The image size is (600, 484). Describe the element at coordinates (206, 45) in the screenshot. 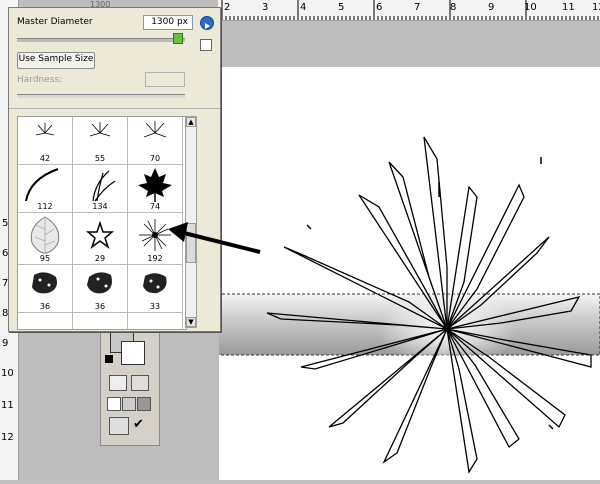

I see `new-preset-icon` at that location.